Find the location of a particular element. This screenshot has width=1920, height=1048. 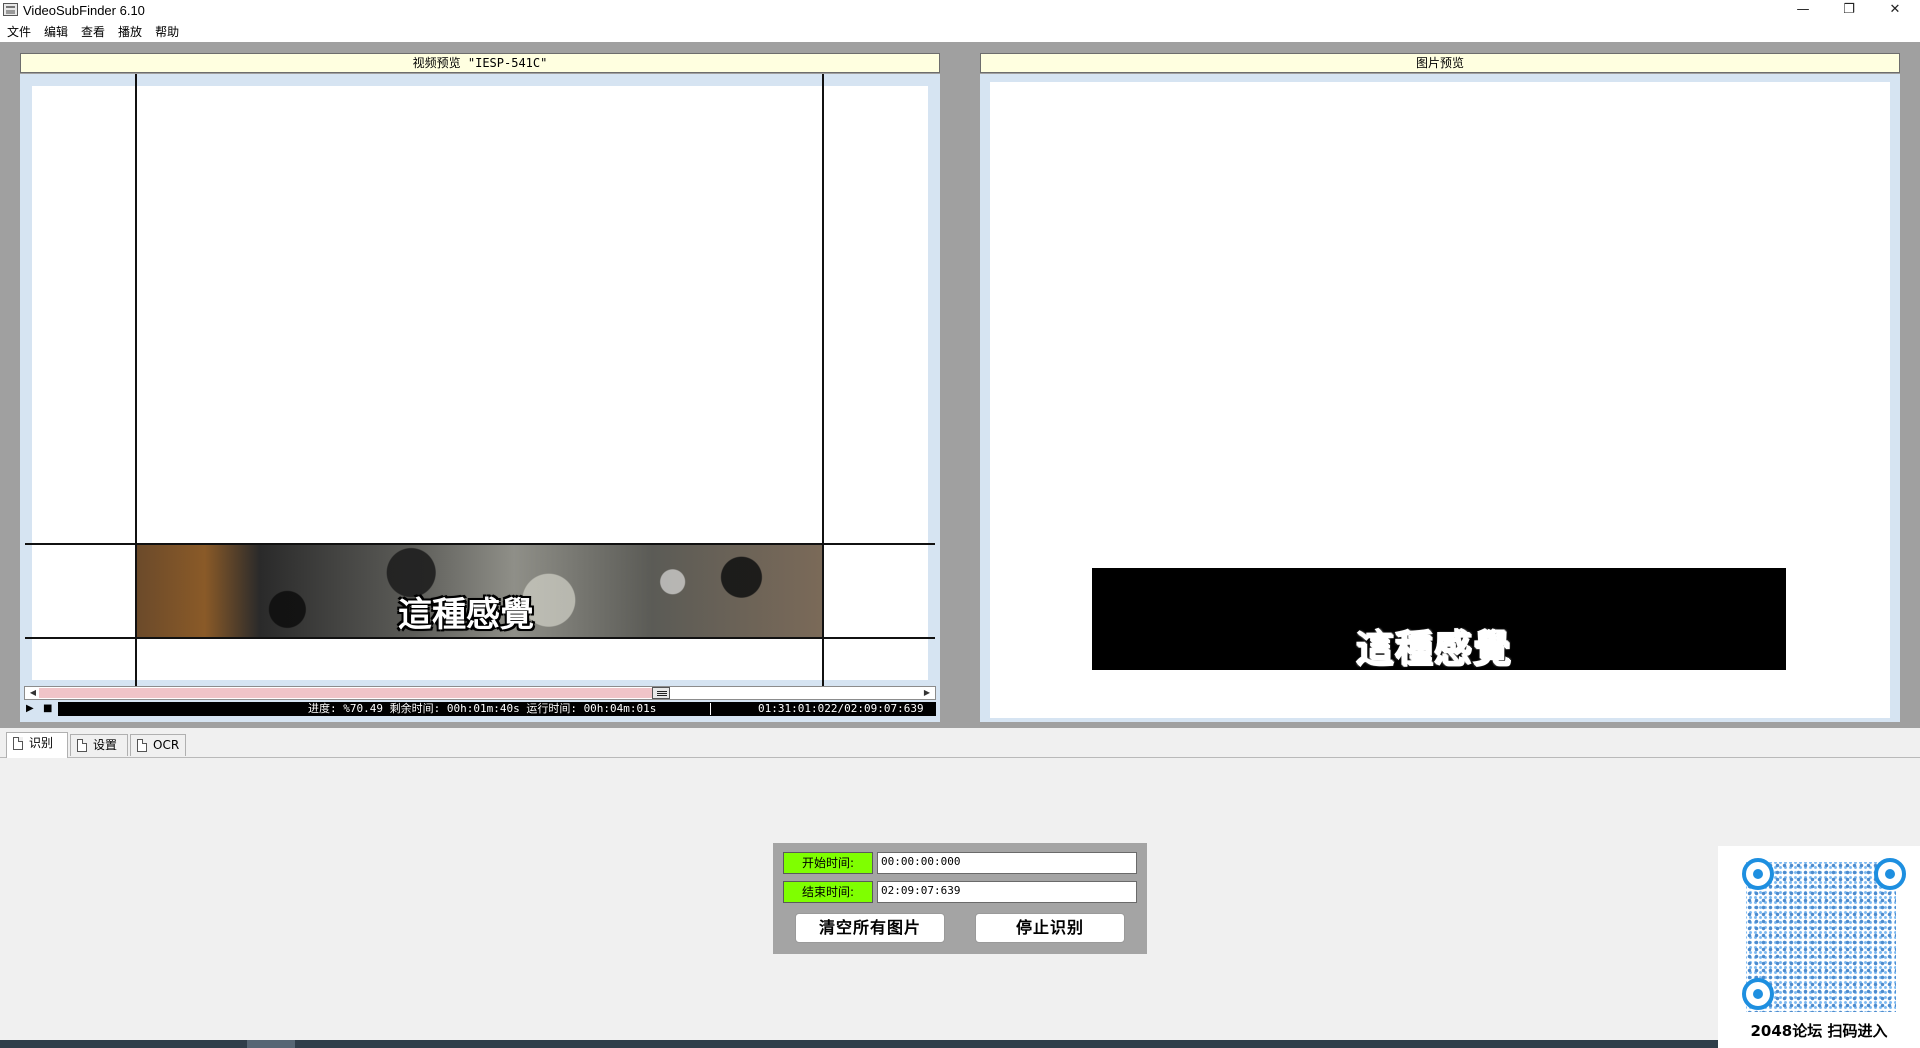

tab-strip: 识别 设置 OCR is located at coordinates (960, 744).